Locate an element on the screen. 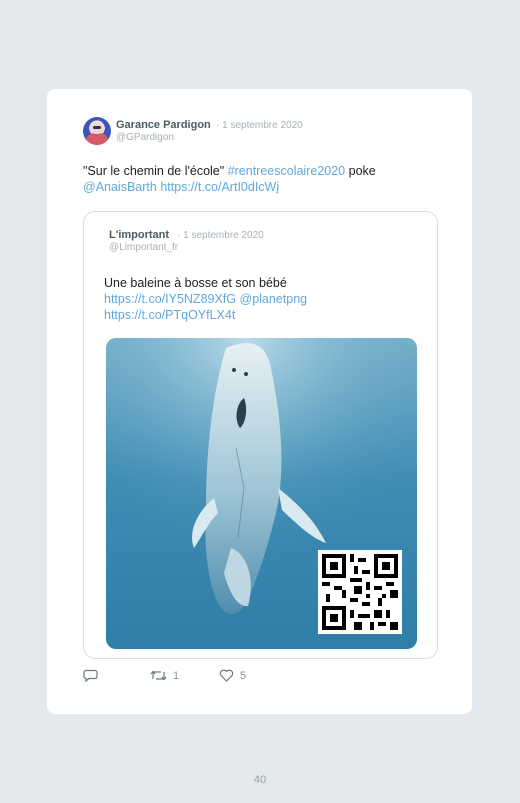 The height and width of the screenshot is (803, 520). reply-button is located at coordinates (90, 675).